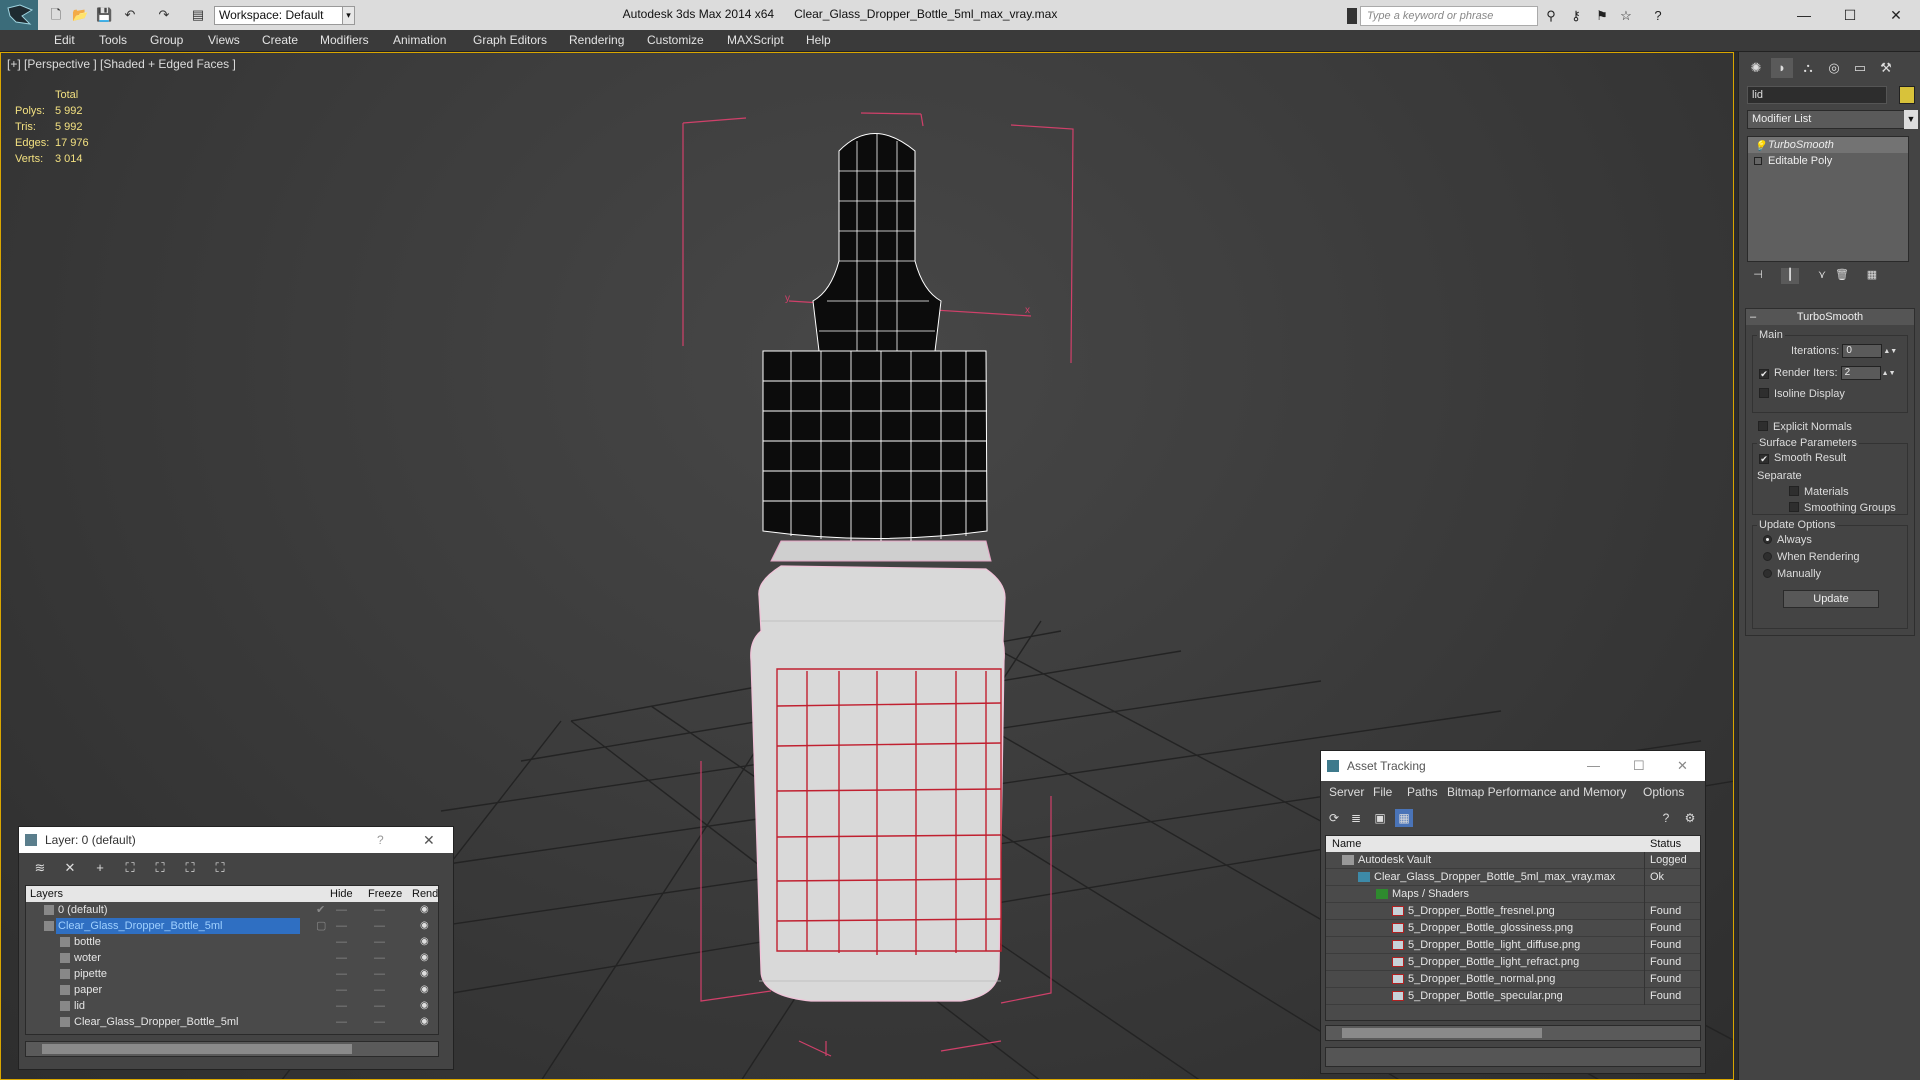  Describe the element at coordinates (1886, 68) in the screenshot. I see `utilities-tab-icon: ⚒` at that location.